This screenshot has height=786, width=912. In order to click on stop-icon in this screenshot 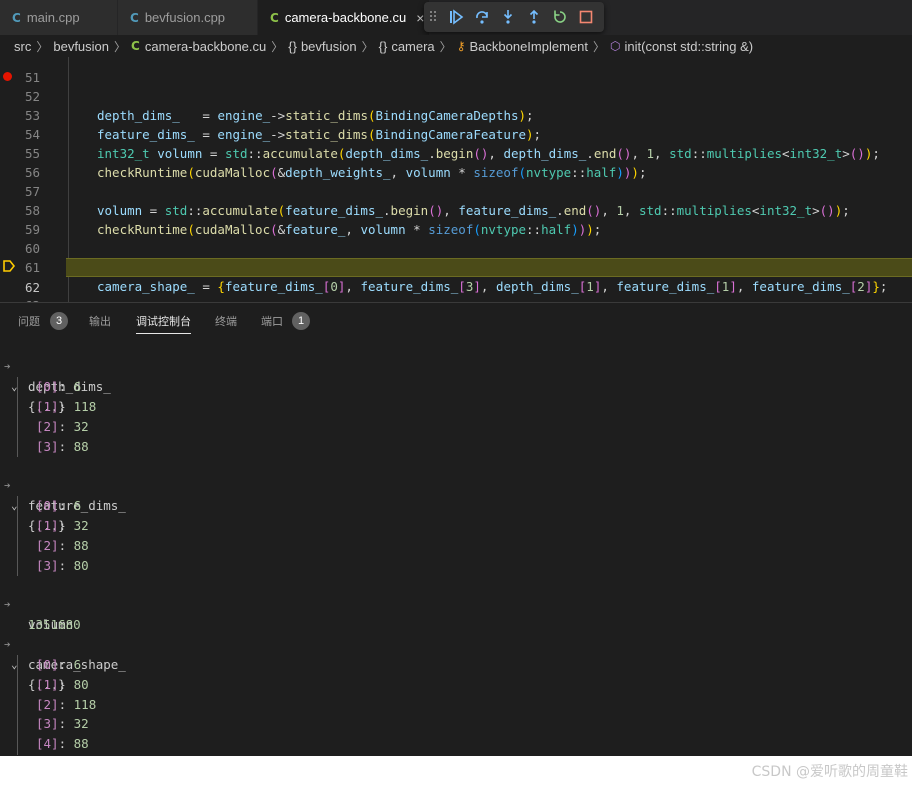, I will do `click(586, 17)`.